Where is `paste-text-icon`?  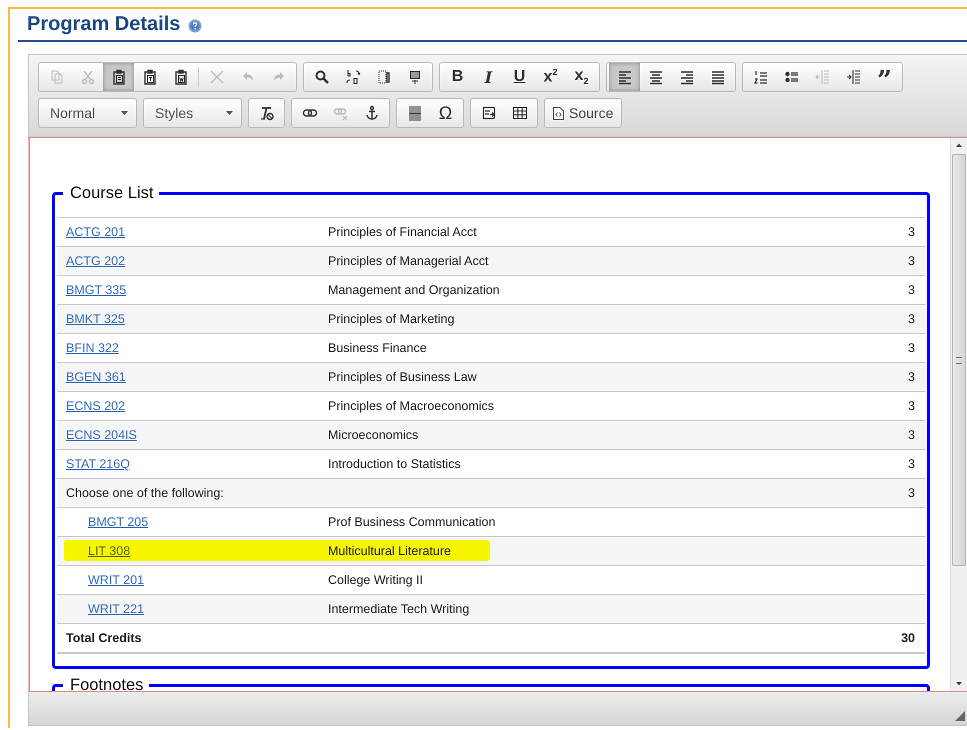 paste-text-icon is located at coordinates (150, 77).